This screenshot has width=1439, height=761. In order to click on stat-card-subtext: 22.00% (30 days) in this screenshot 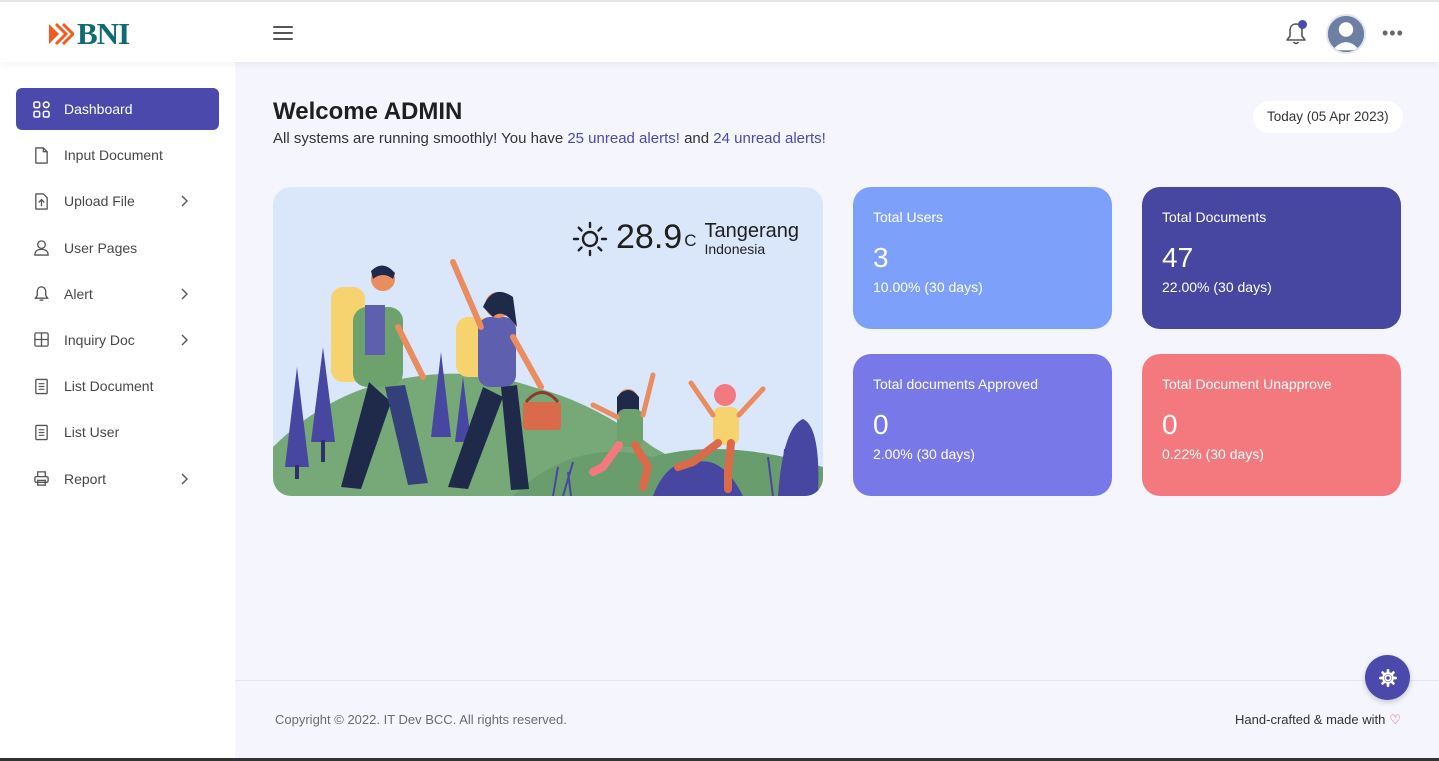, I will do `click(1217, 287)`.